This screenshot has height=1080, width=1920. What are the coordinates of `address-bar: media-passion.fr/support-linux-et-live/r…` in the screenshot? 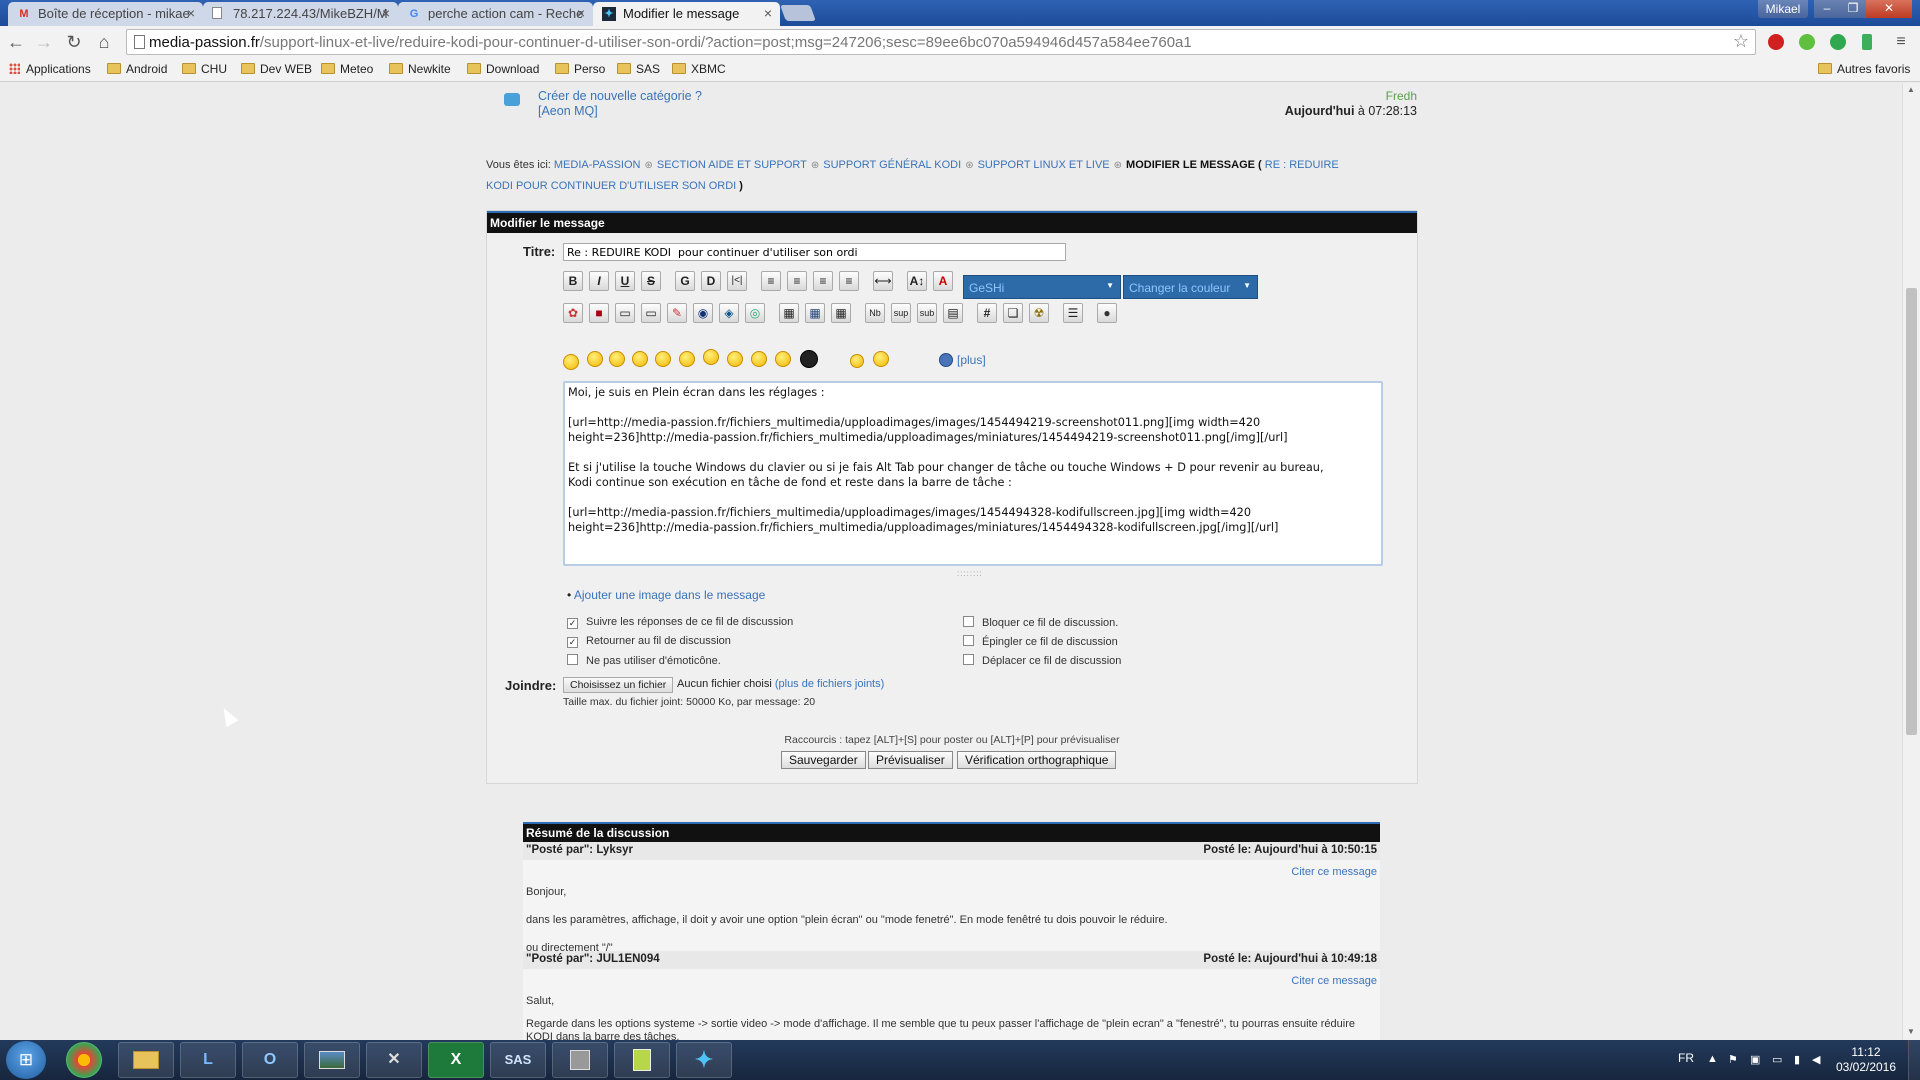 It's located at (941, 42).